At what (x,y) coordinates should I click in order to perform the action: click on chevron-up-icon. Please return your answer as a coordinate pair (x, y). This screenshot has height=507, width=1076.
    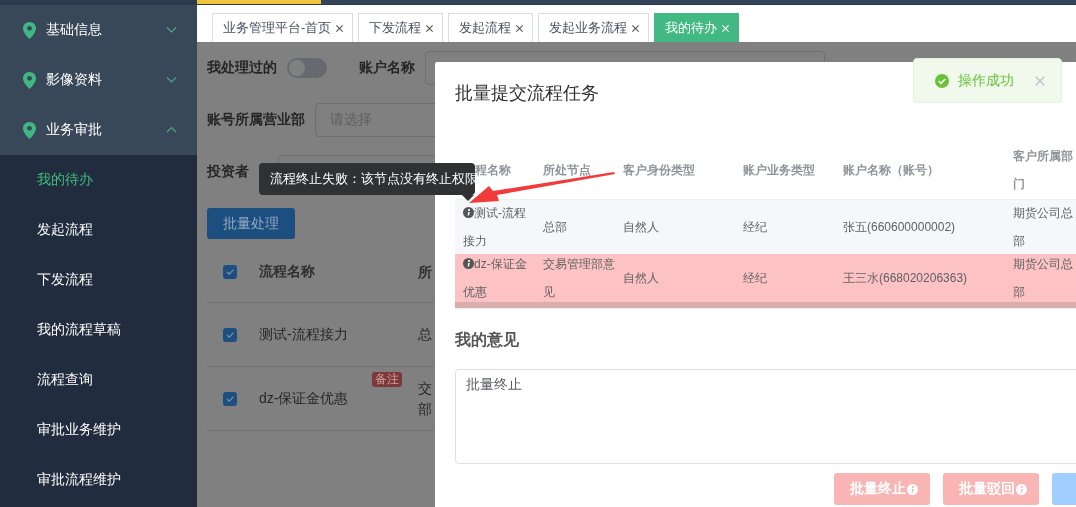
    Looking at the image, I should click on (171, 130).